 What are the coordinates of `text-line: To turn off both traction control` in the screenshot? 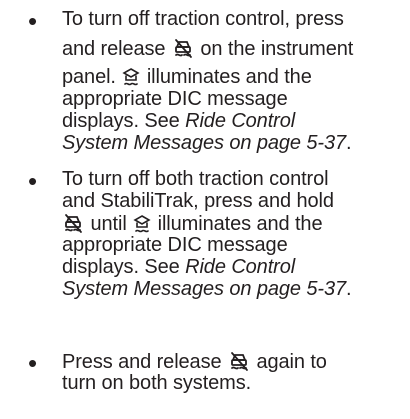 It's located at (195, 179).